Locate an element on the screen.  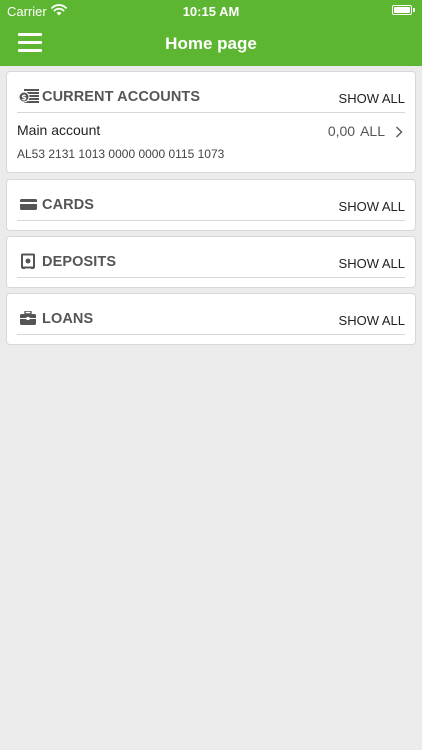
page-title: Home page is located at coordinates (211, 43).